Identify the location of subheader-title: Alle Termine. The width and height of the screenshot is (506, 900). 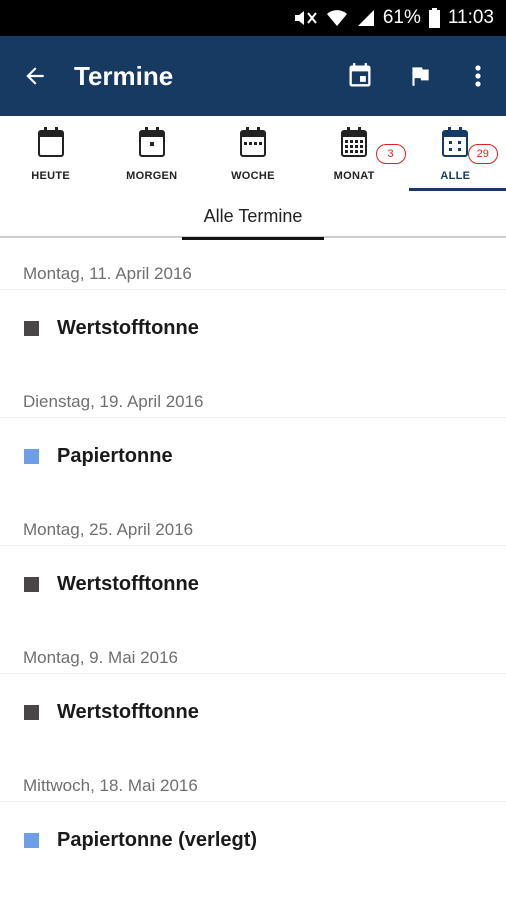
(253, 217).